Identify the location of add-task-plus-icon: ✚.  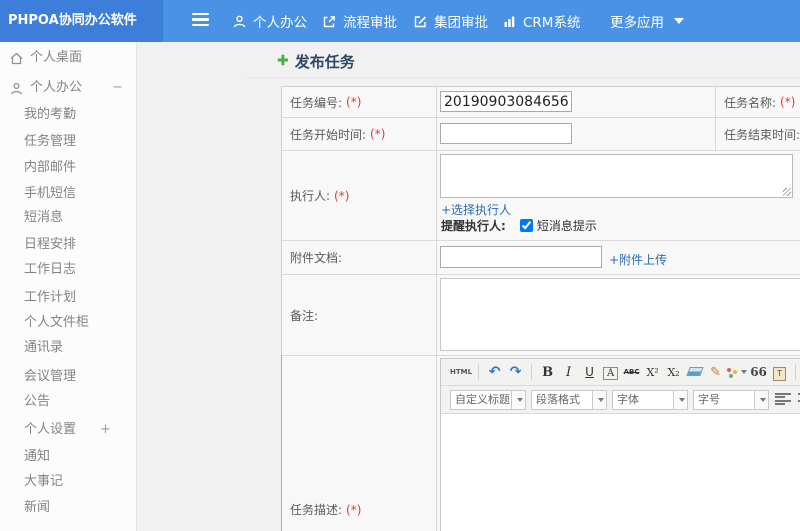
(283, 61).